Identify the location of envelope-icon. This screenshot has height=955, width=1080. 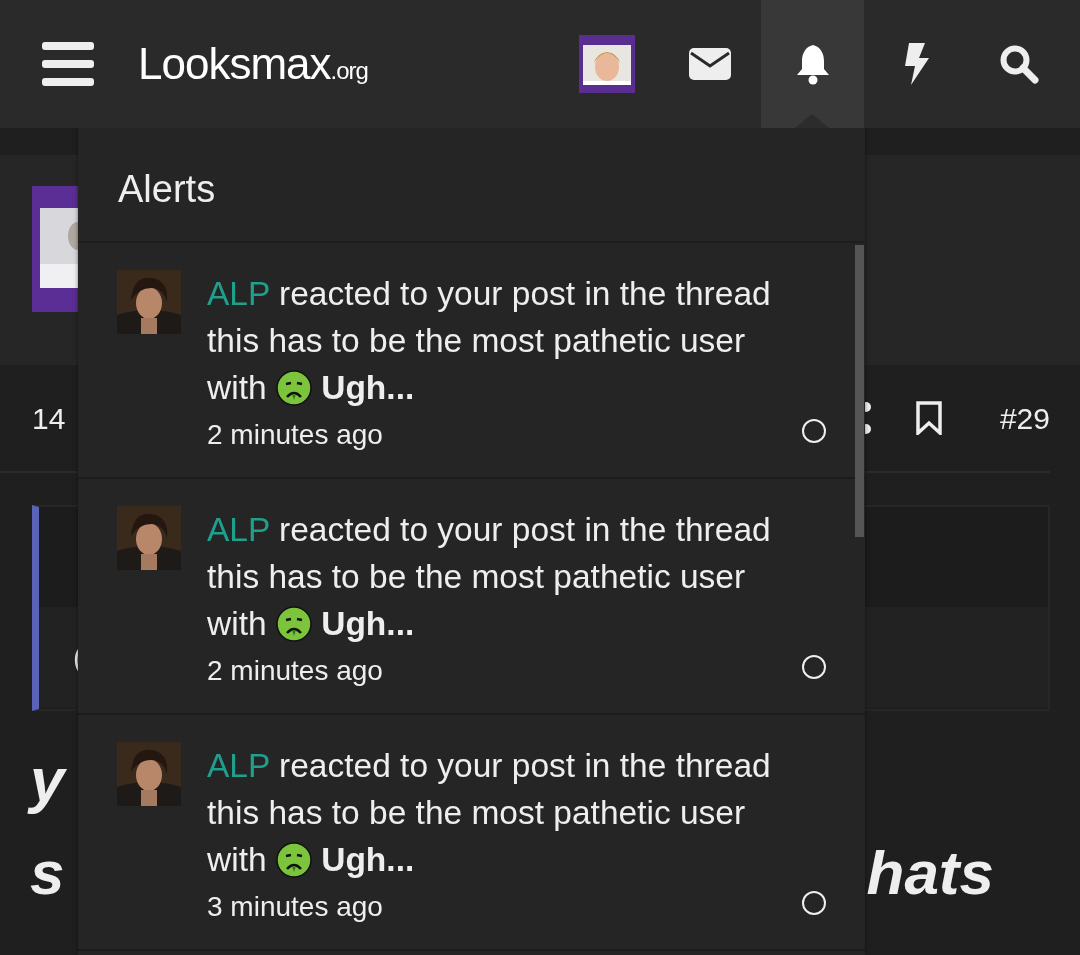
(709, 64).